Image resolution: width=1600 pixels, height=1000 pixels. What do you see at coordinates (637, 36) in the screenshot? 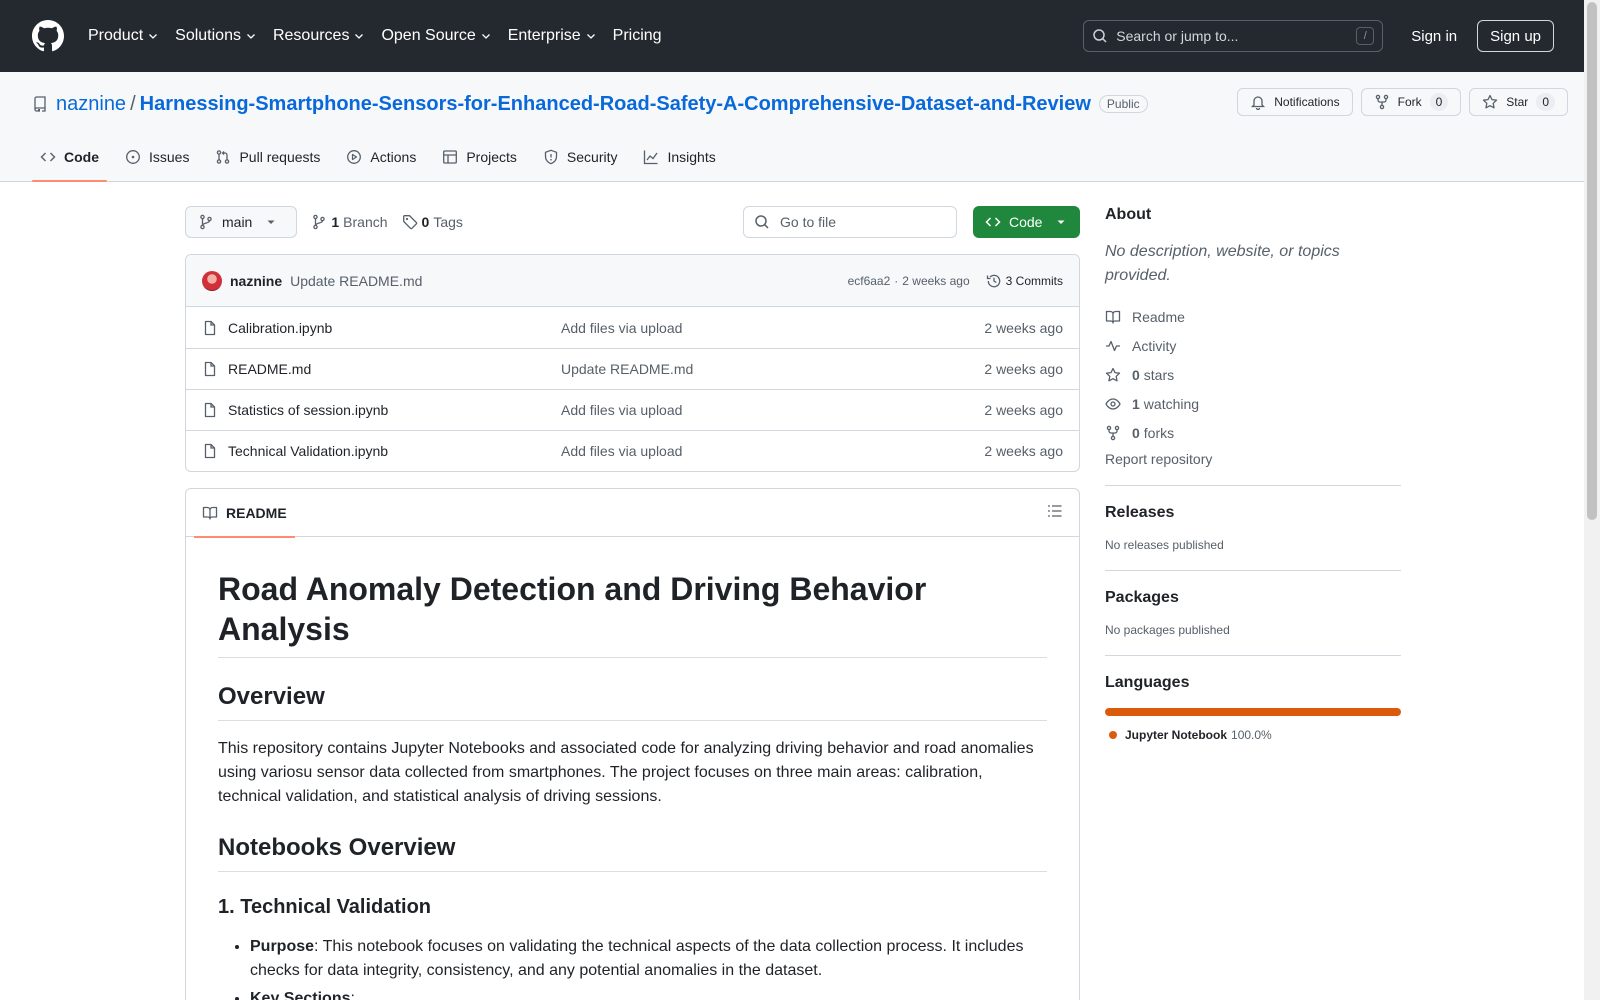
I see `nav-pricing: Pricing` at bounding box center [637, 36].